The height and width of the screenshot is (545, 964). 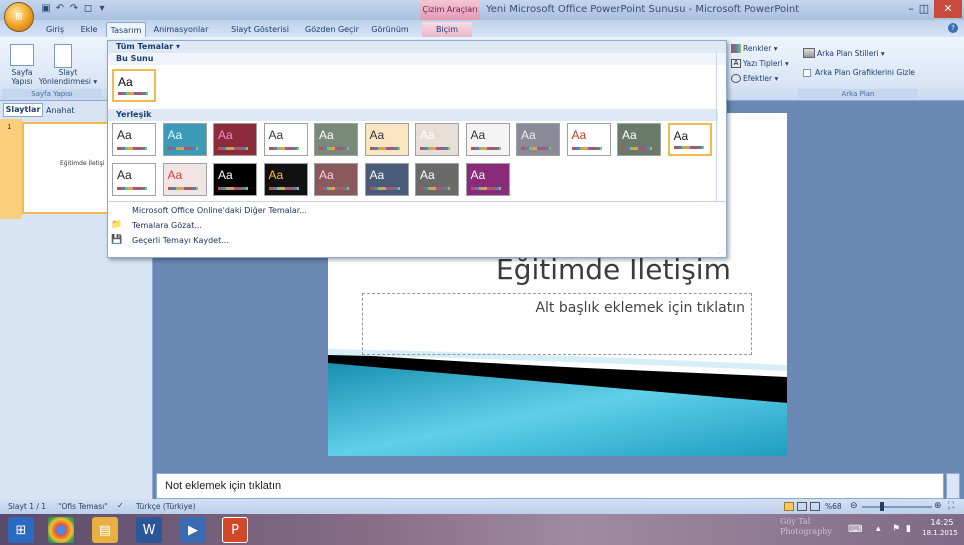 What do you see at coordinates (235, 139) in the screenshot?
I see `theme-thumb-3: Aa` at bounding box center [235, 139].